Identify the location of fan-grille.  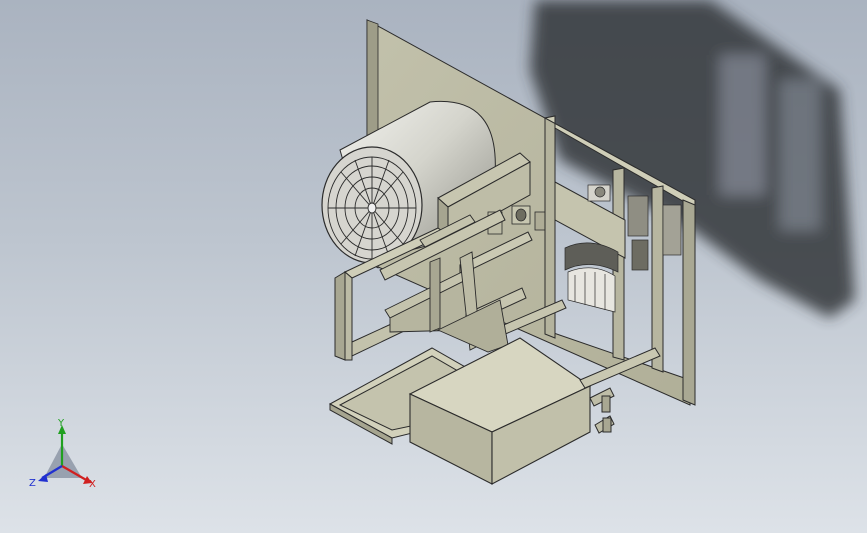
(372, 208).